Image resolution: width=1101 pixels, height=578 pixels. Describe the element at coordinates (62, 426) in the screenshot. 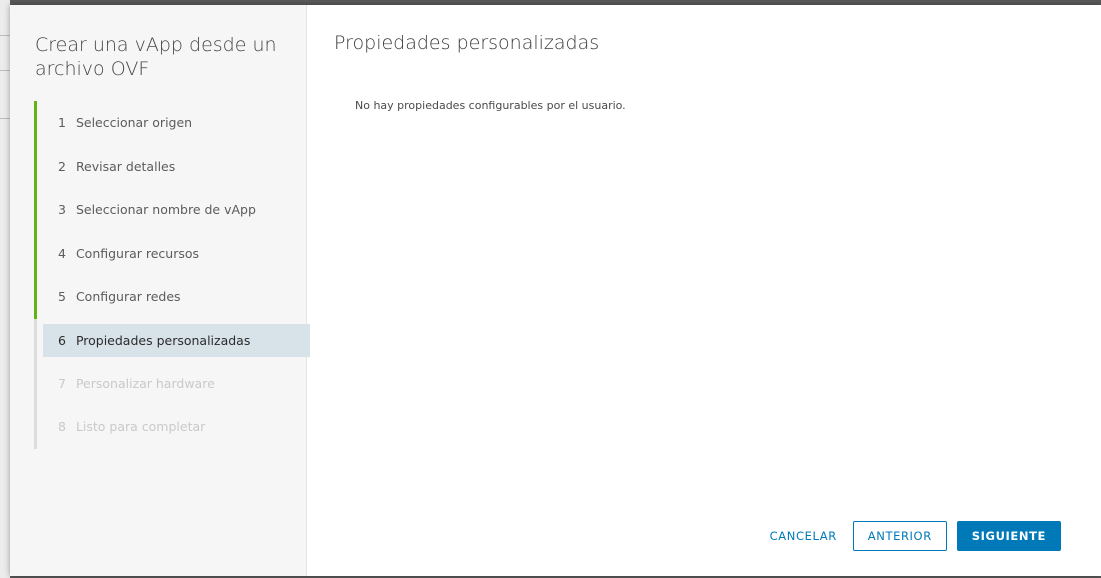

I see `step-number: 8` at that location.